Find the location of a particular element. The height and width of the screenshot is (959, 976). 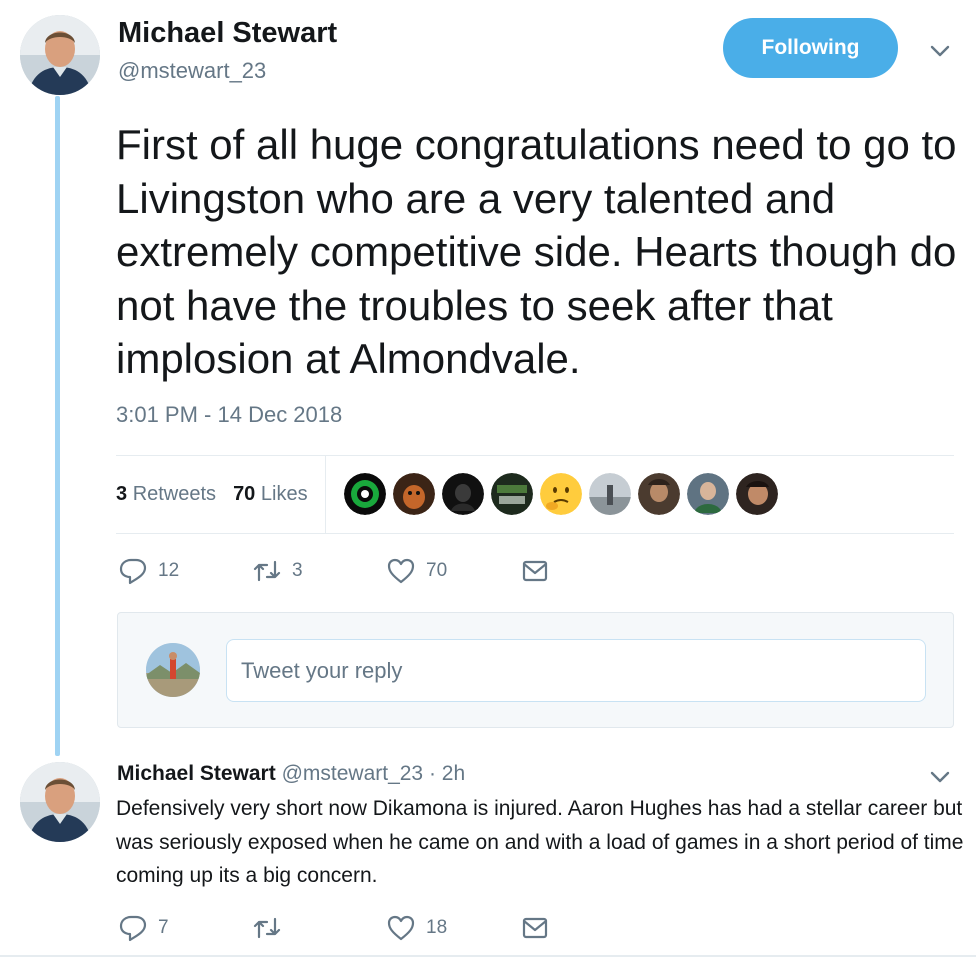

reply-reply-action: 7 is located at coordinates (143, 928).